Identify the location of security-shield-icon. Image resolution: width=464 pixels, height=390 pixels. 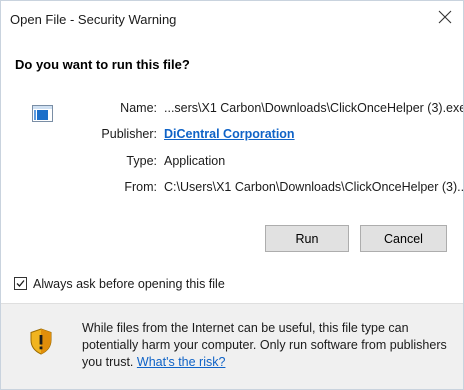
(41, 341).